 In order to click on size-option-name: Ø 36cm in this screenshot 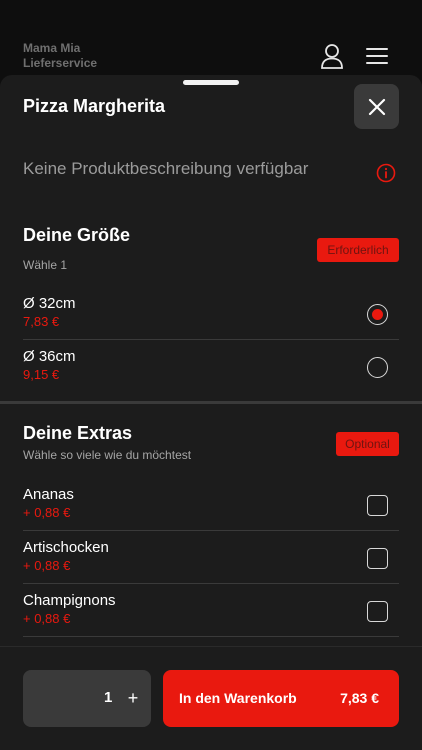, I will do `click(49, 356)`.